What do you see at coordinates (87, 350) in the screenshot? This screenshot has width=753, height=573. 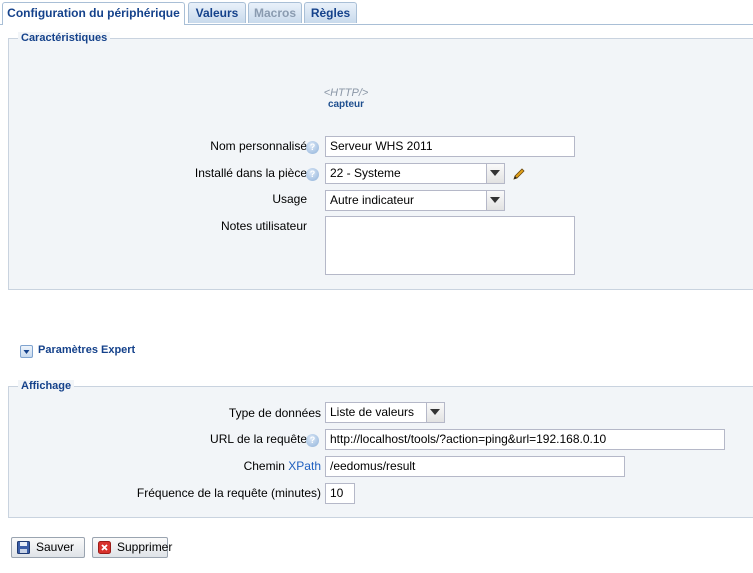 I see `parametres-expert-label: Paramètres Expert` at bounding box center [87, 350].